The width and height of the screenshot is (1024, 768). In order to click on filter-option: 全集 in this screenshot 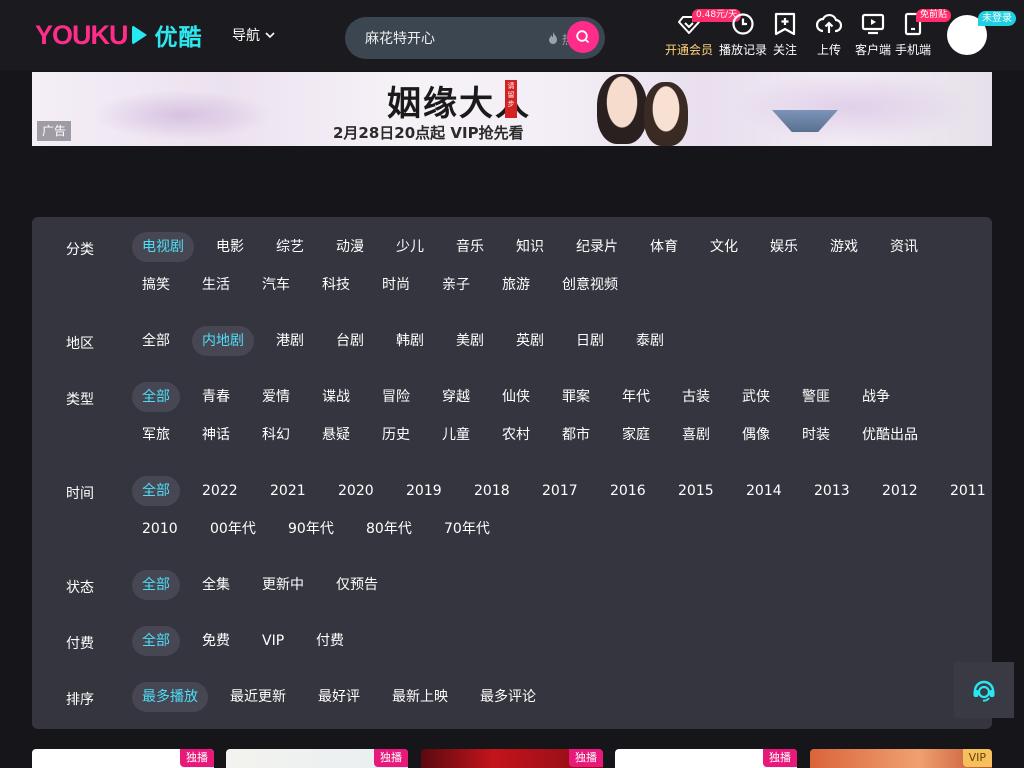, I will do `click(216, 585)`.